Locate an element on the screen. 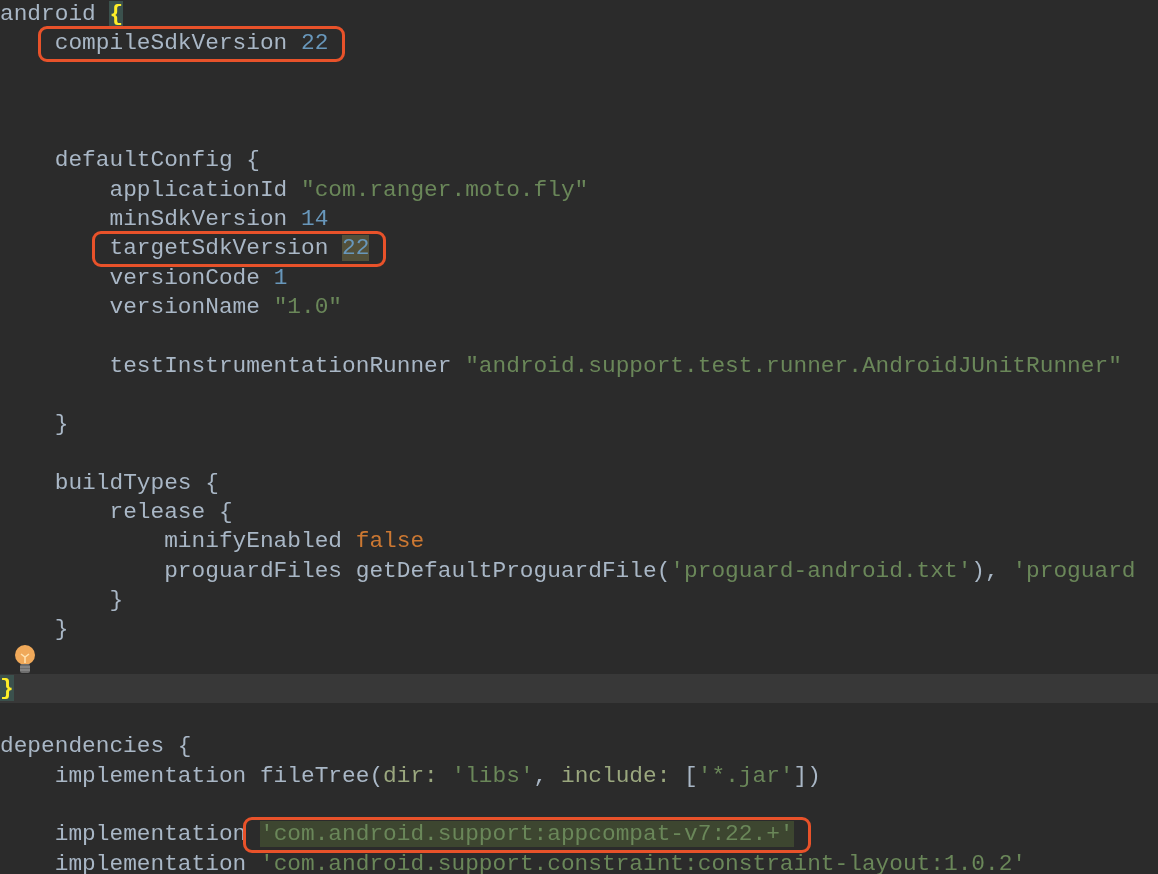 The image size is (1158, 874). highlight-box: compileSdkVersion 22 is located at coordinates (191, 44).